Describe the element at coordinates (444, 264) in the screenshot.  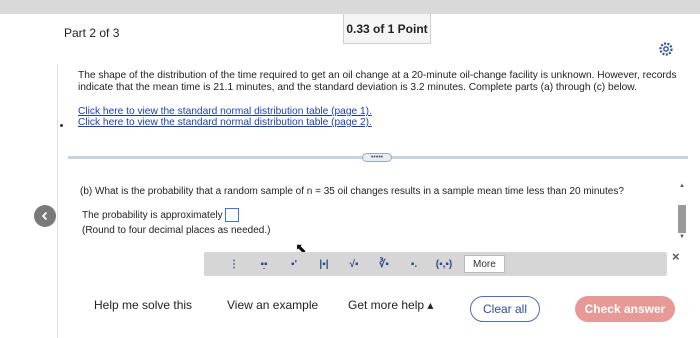
I see `ordered-pair-button: (▪,▪)` at that location.